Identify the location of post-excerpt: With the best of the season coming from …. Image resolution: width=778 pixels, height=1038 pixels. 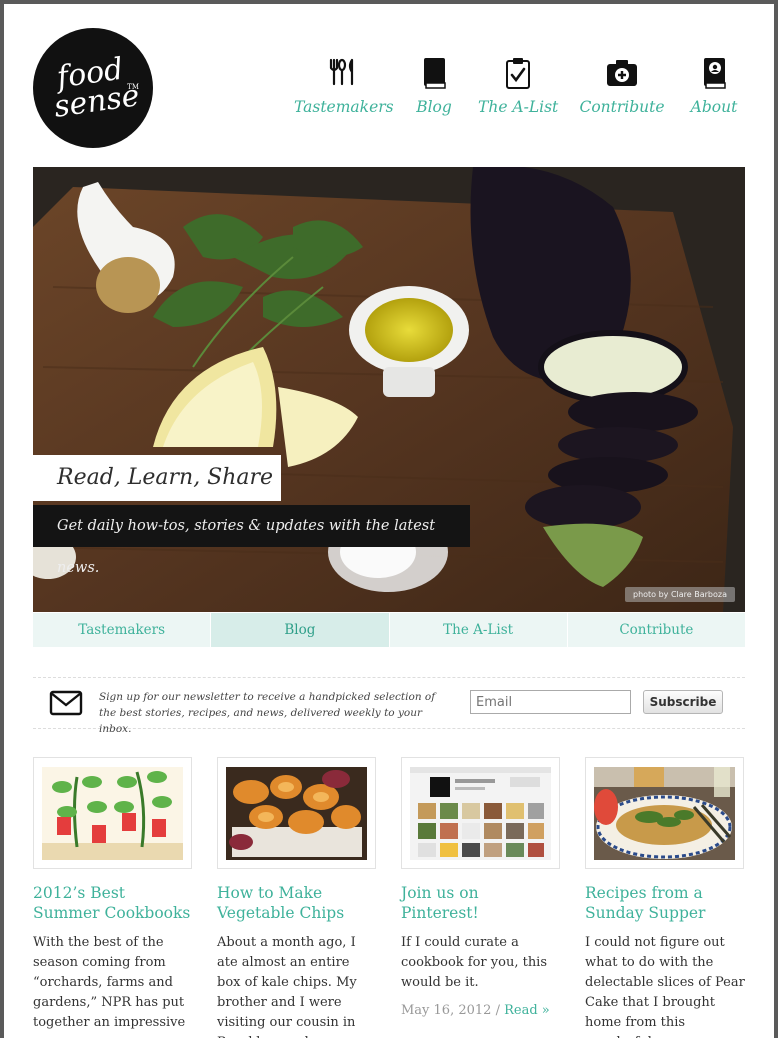
(109, 982).